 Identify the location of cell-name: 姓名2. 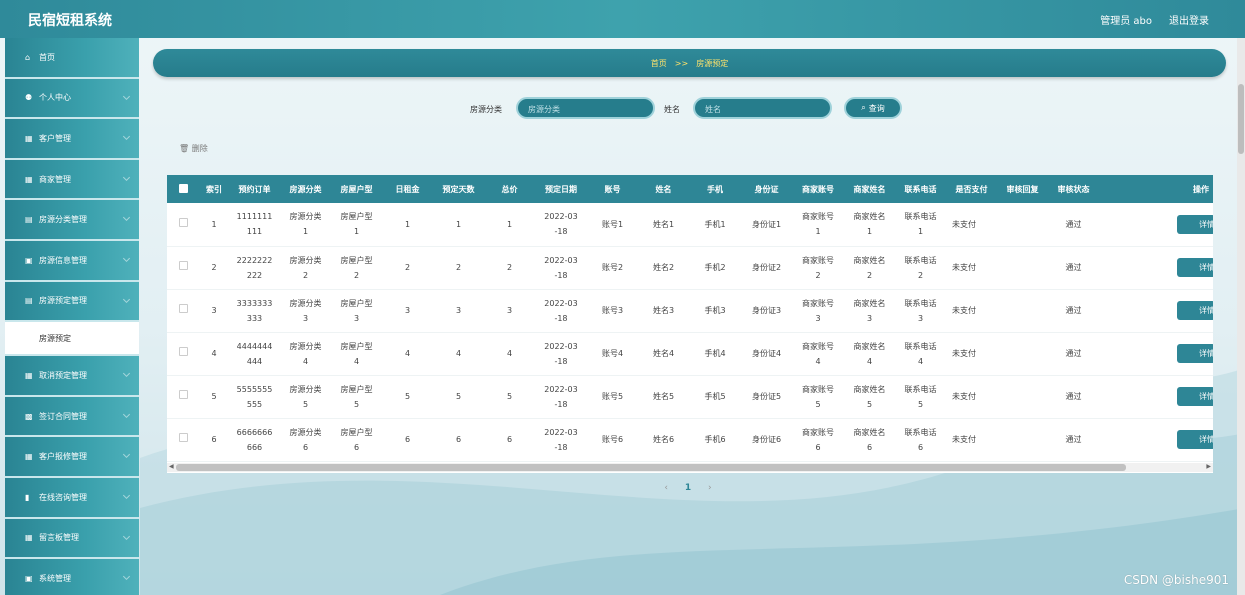
(663, 267).